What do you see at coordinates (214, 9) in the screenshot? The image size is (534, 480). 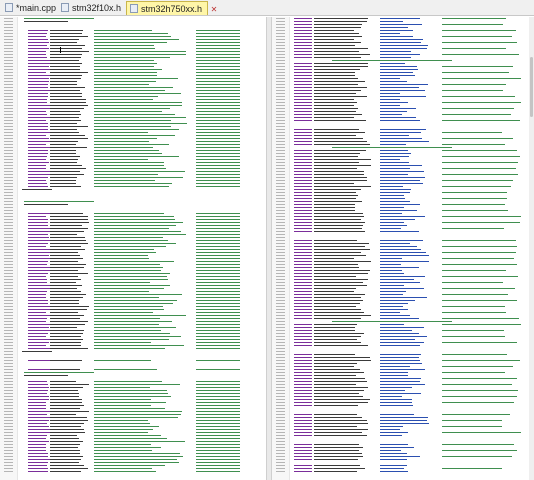 I see `close-tab-icon: ✕` at bounding box center [214, 9].